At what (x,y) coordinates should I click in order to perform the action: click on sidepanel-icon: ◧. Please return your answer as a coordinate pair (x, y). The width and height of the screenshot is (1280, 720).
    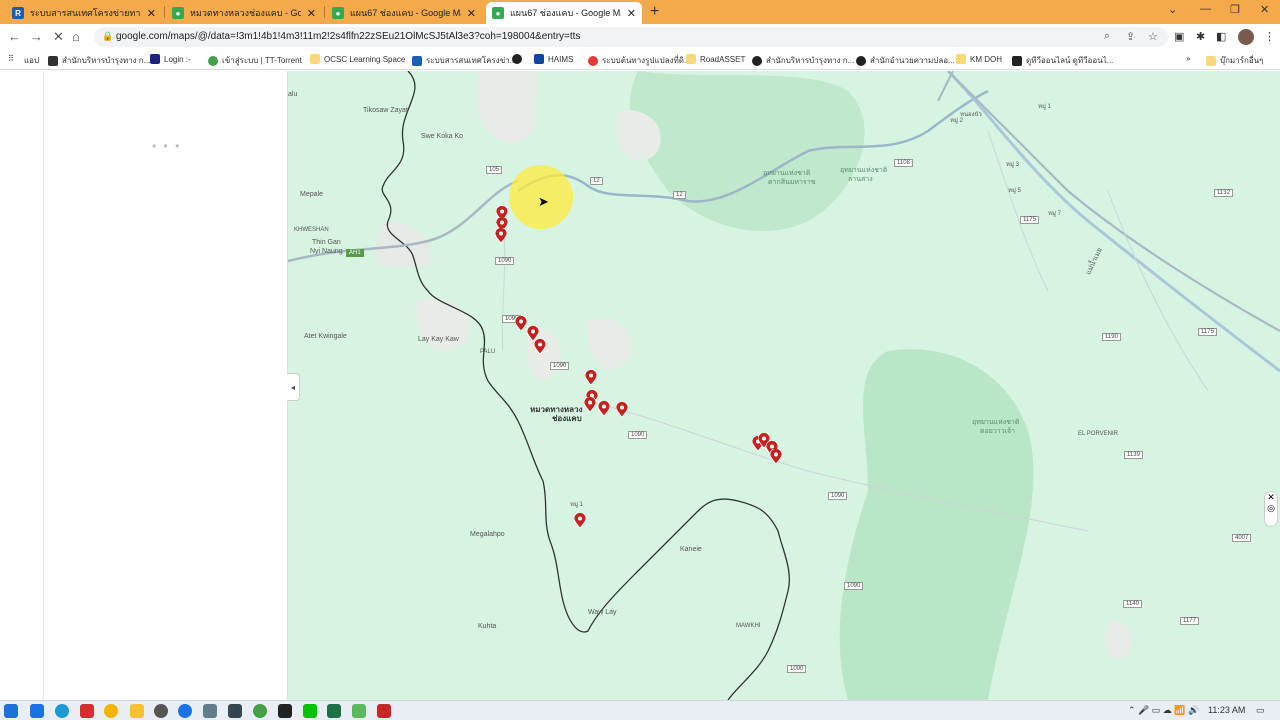
    Looking at the image, I should click on (1221, 36).